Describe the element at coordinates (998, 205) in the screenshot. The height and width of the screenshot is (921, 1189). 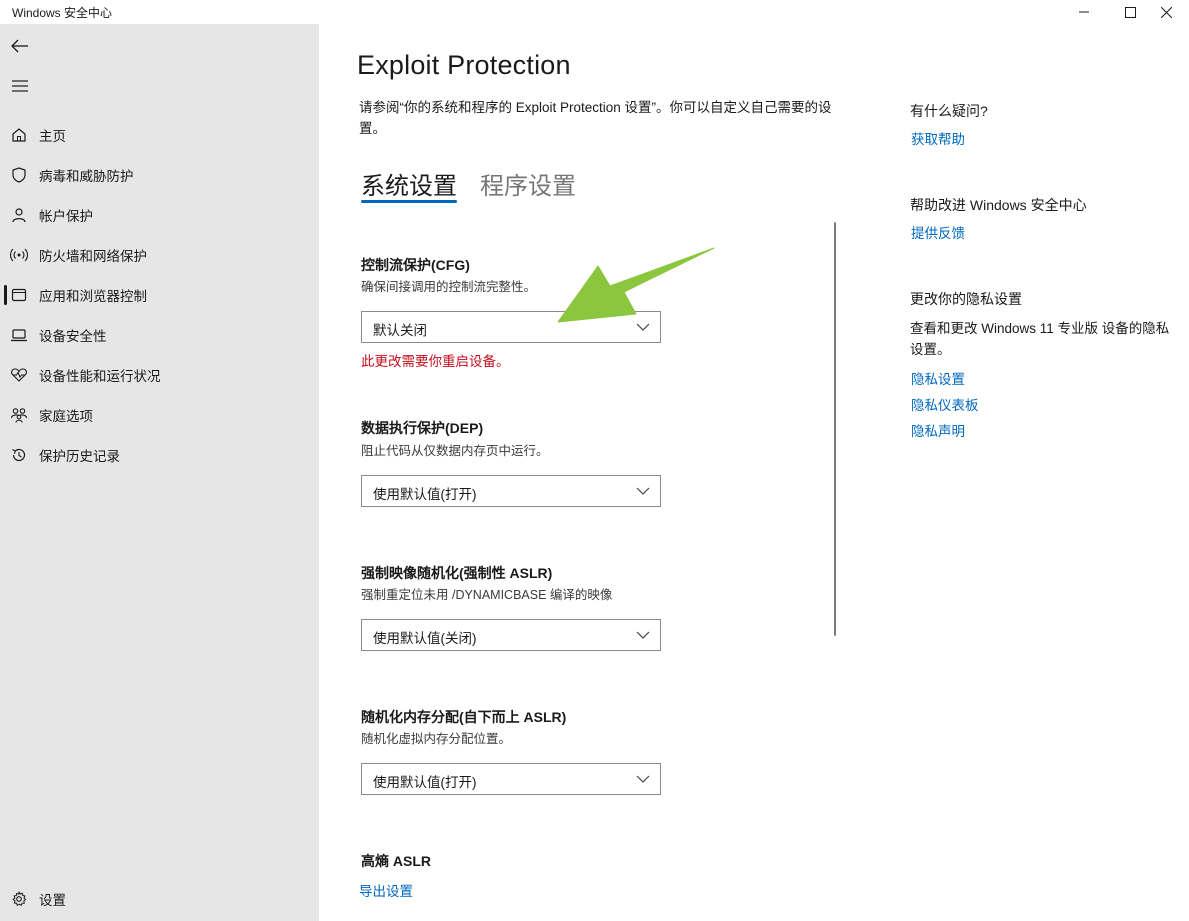
I see `improve-heading: 帮助改进 Windows 安全中心` at that location.